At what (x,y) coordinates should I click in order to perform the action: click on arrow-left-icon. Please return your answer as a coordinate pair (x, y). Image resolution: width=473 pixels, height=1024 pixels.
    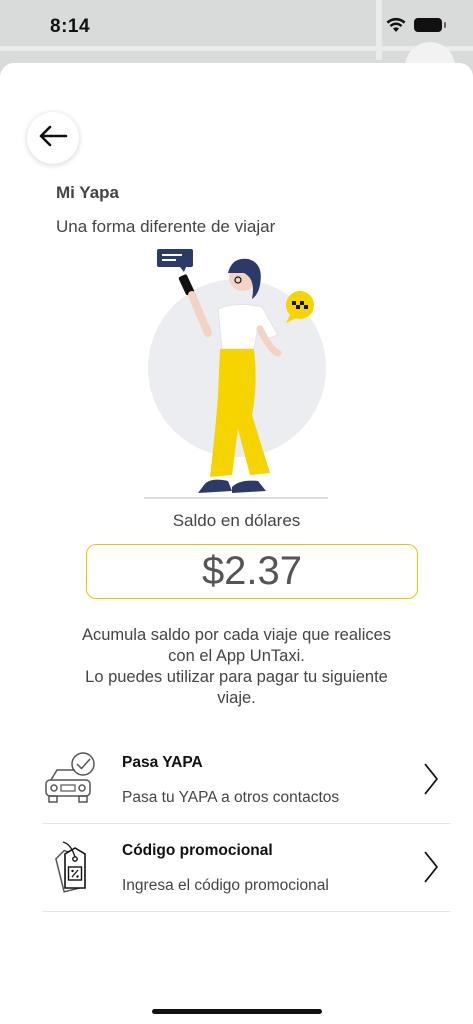
    Looking at the image, I should click on (53, 138).